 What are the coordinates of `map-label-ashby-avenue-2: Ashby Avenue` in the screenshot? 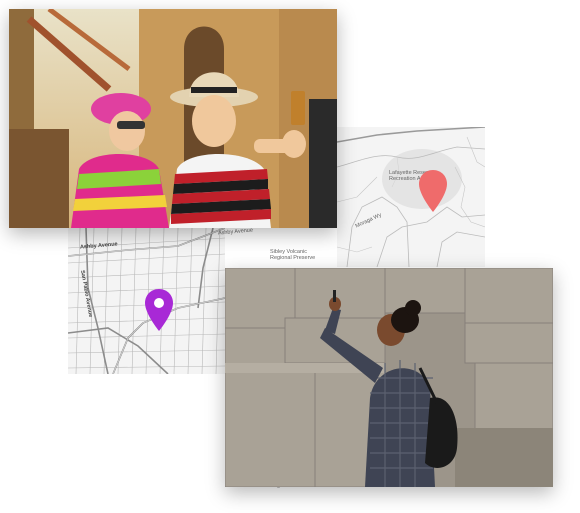 It's located at (235, 232).